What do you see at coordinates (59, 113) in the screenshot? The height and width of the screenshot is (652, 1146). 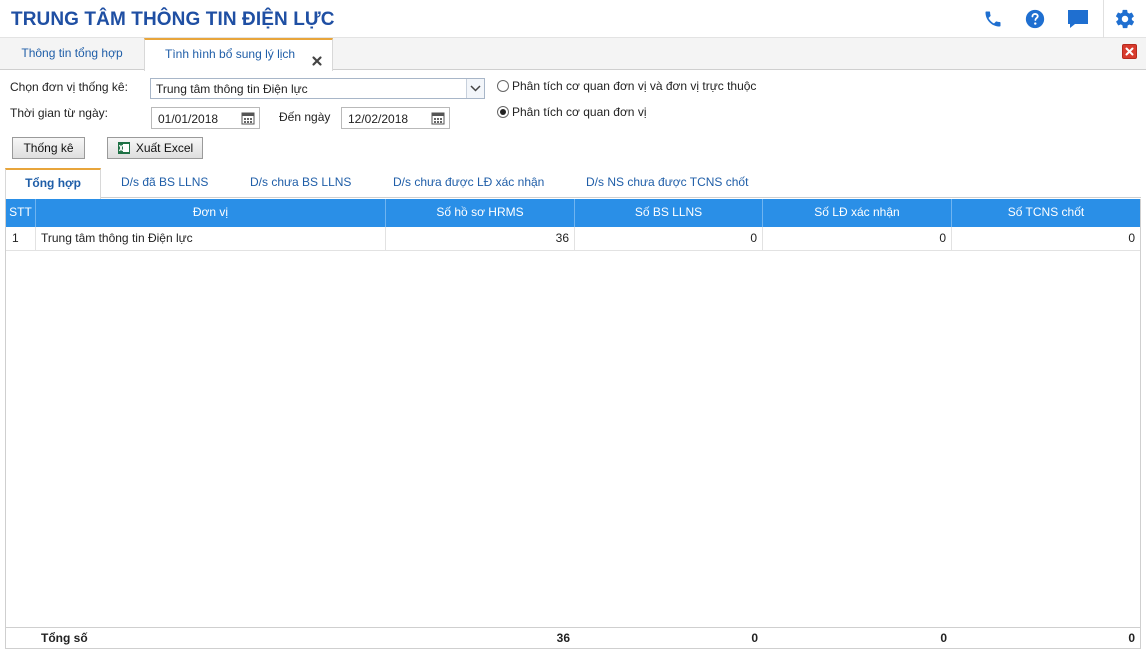 I see `from-date-label: Thời gian từ ngày:` at bounding box center [59, 113].